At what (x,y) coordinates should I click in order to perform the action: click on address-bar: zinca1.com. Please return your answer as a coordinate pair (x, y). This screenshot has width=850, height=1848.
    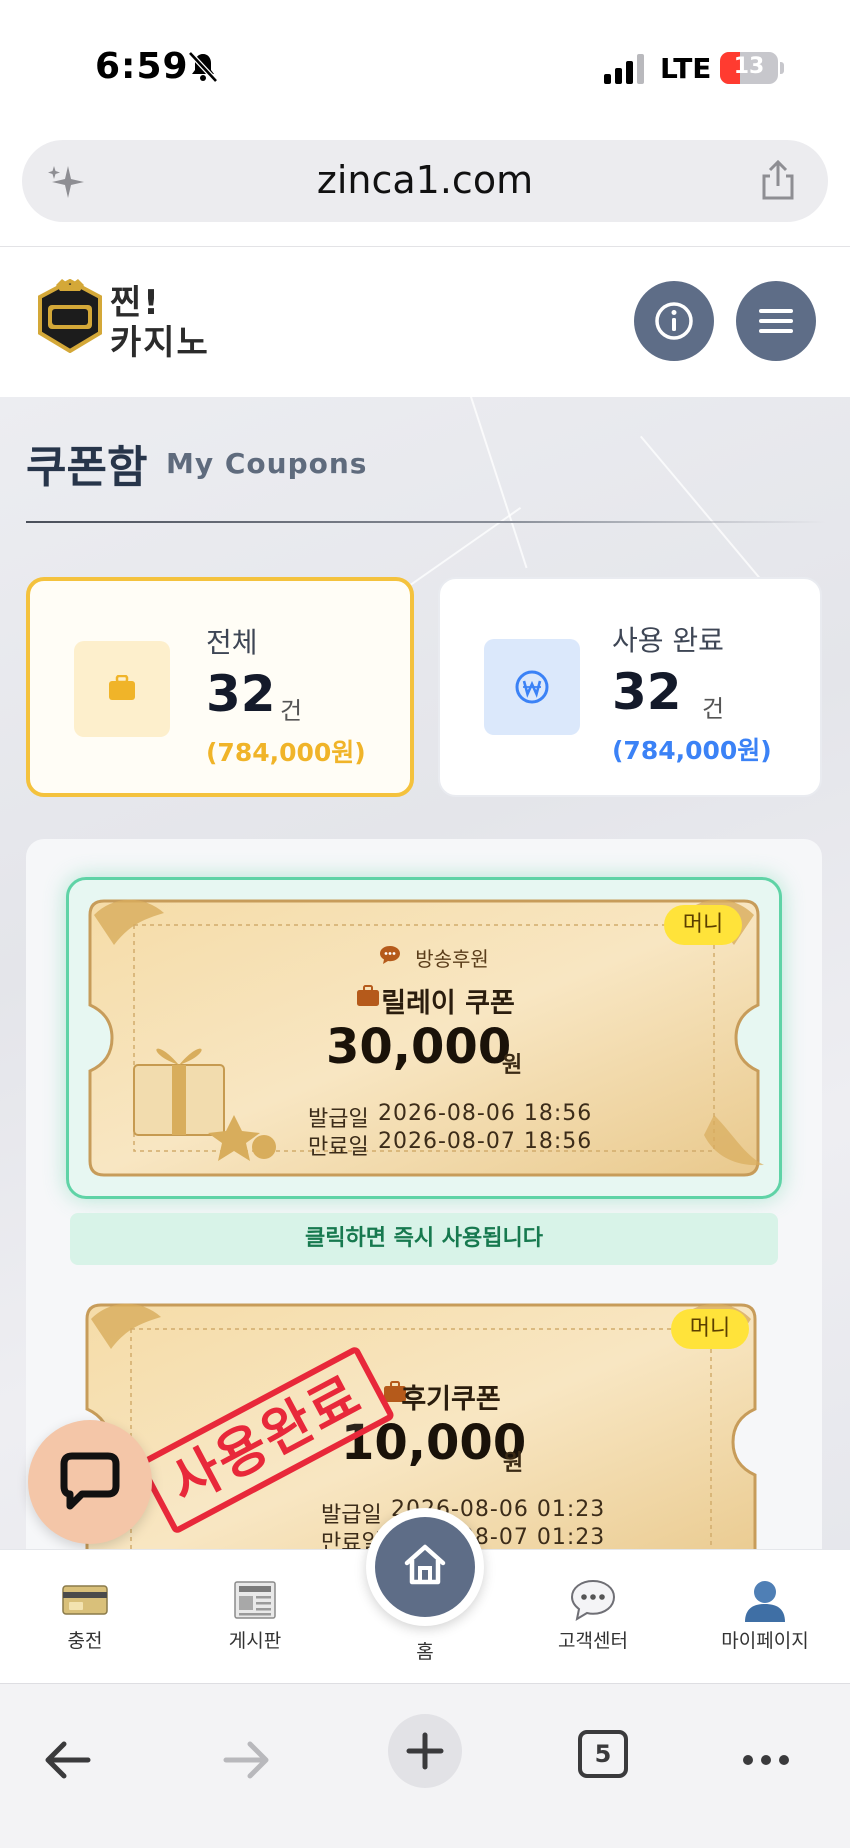
    Looking at the image, I should click on (425, 181).